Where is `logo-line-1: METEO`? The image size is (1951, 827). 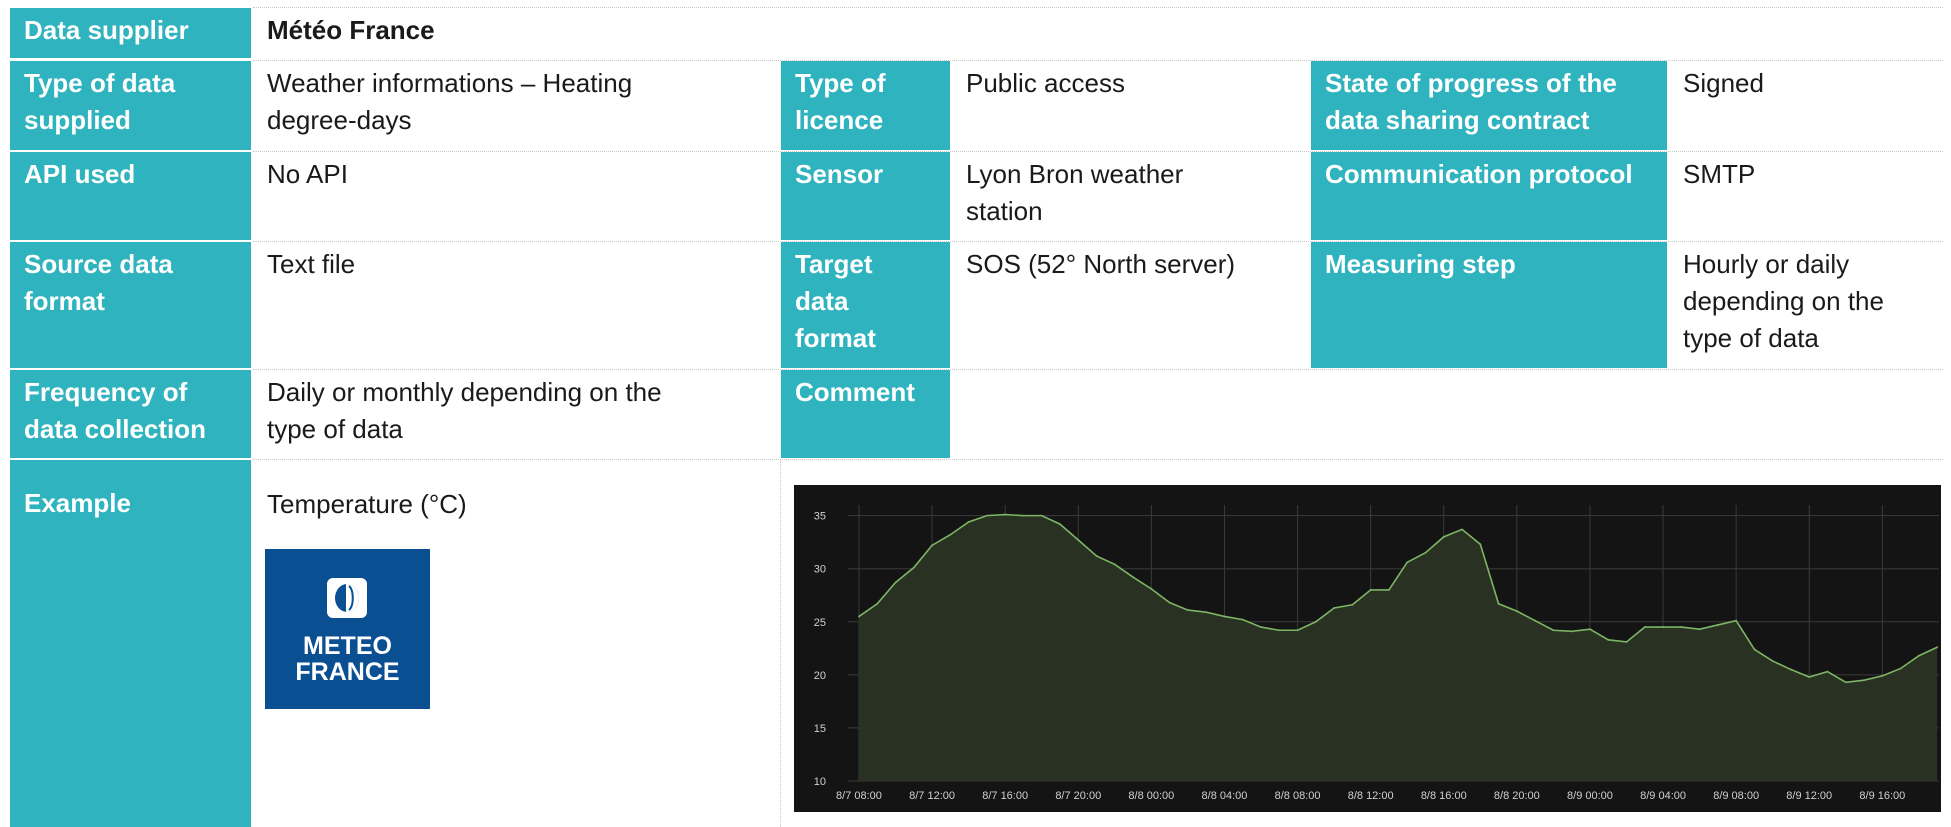
logo-line-1: METEO is located at coordinates (347, 646).